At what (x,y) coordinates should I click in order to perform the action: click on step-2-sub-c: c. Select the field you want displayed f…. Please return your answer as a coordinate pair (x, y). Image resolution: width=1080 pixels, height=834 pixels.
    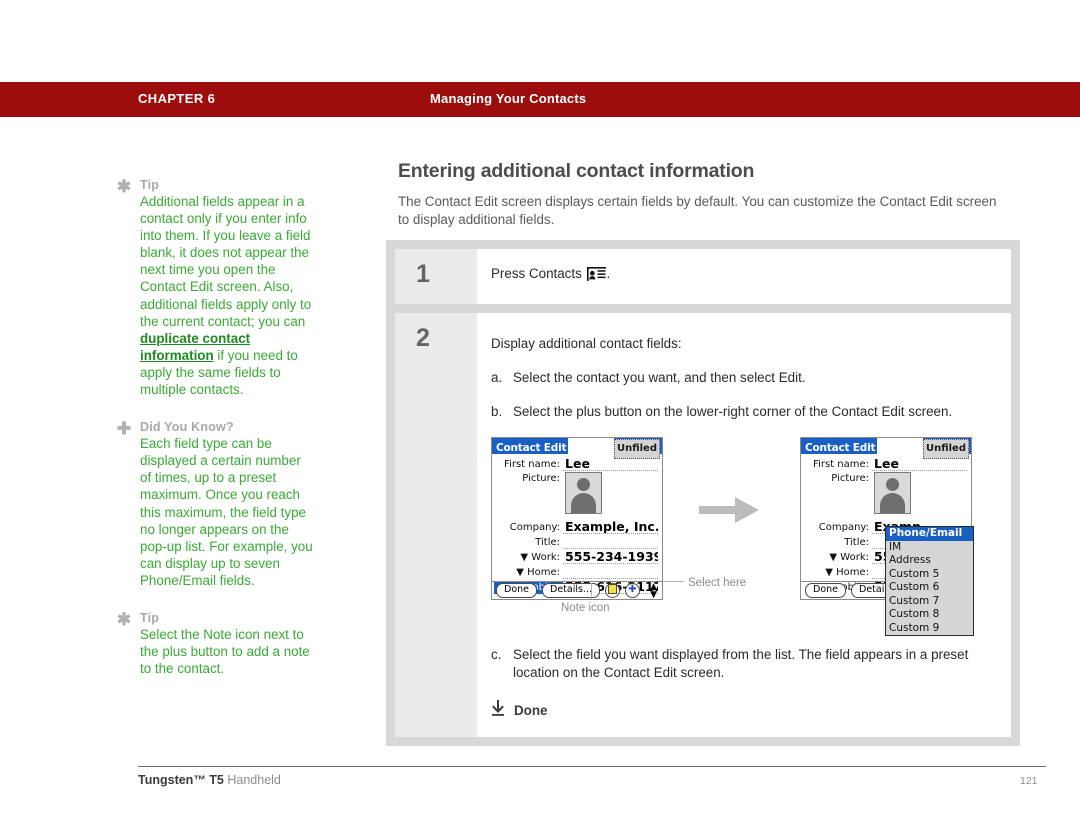
    Looking at the image, I should click on (742, 664).